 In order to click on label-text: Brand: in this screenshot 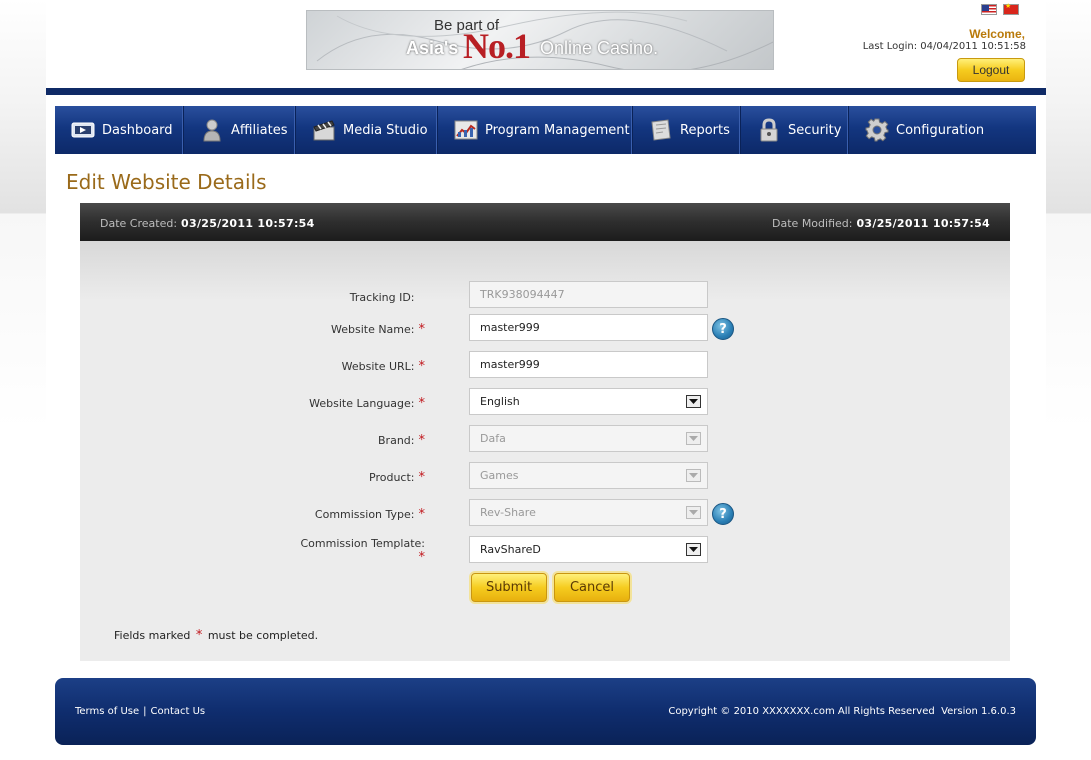, I will do `click(396, 440)`.